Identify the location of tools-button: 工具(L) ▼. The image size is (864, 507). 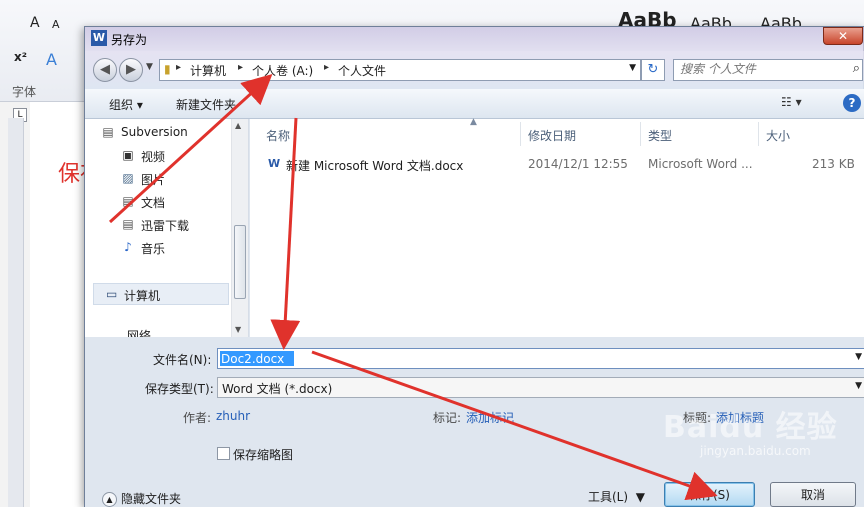
(616, 496).